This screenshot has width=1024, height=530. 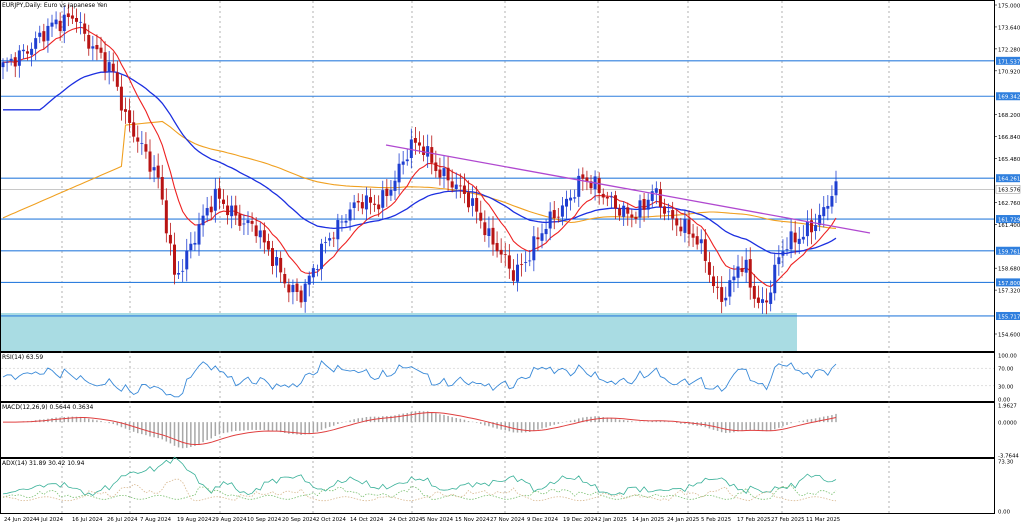 What do you see at coordinates (1006, 463) in the screenshot?
I see `adx-tick-label: 73.30` at bounding box center [1006, 463].